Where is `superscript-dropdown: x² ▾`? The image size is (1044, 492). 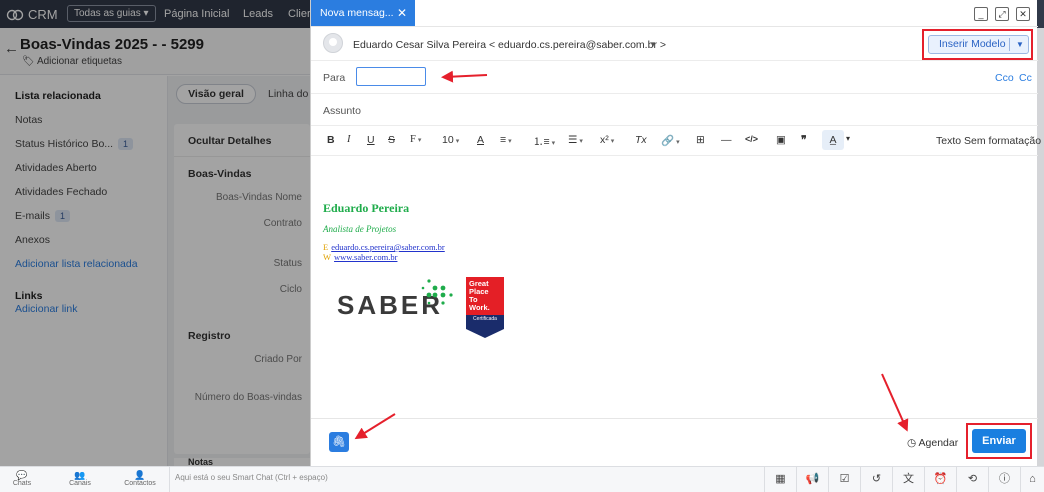
superscript-dropdown: x² ▾ is located at coordinates (607, 140).